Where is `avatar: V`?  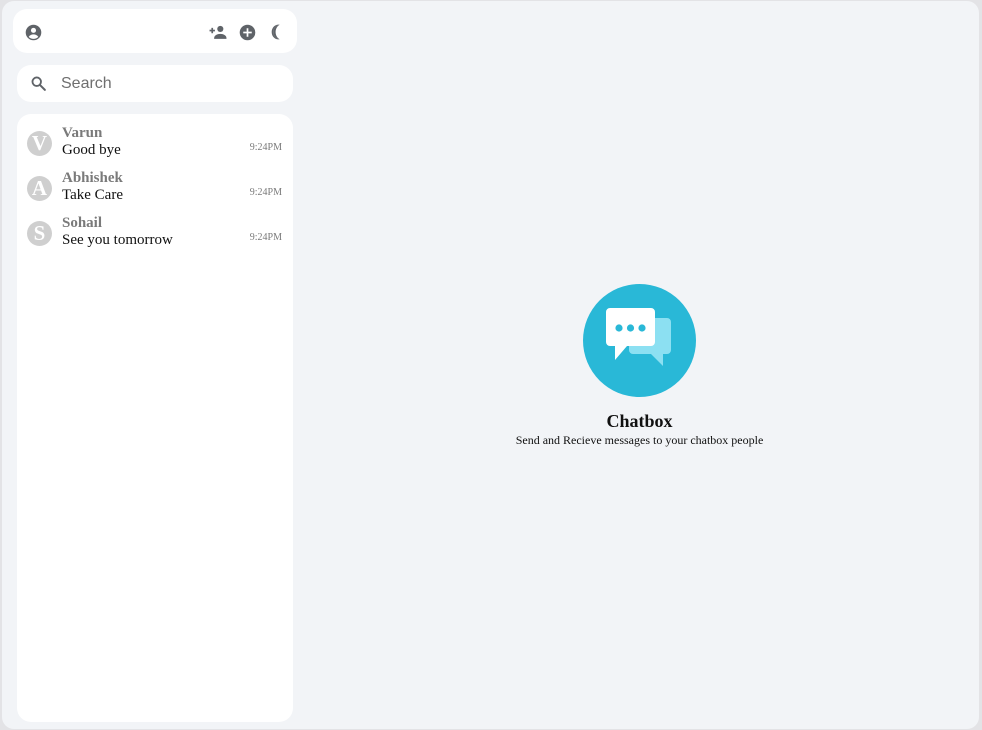
avatar: V is located at coordinates (39, 143).